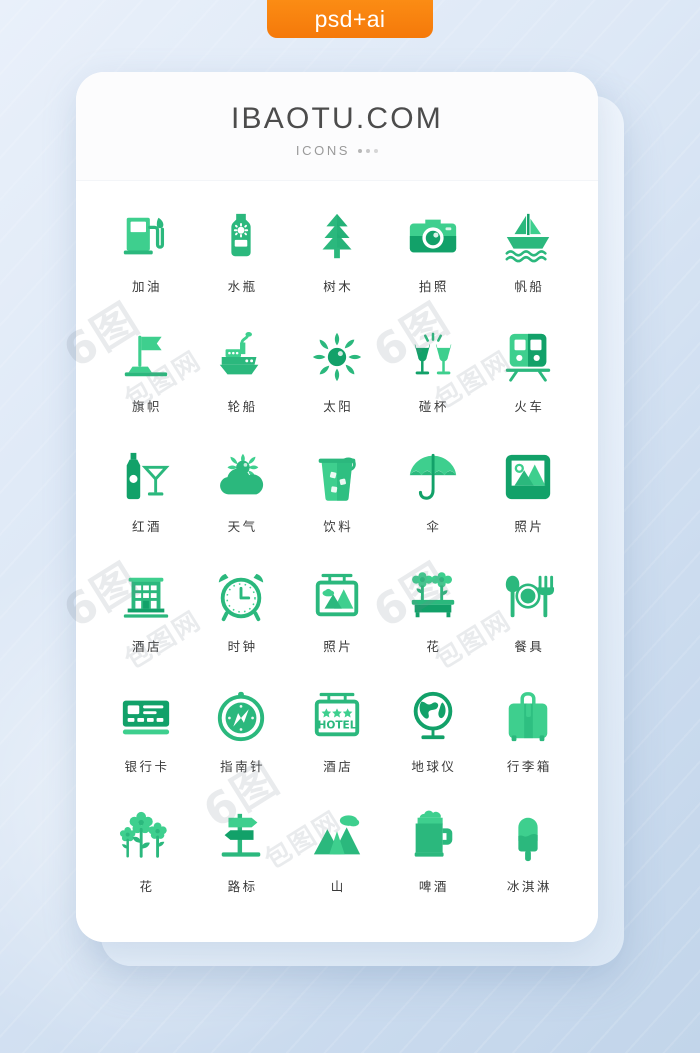 This screenshot has height=1053, width=700. I want to click on ice-cream-icon, so click(528, 837).